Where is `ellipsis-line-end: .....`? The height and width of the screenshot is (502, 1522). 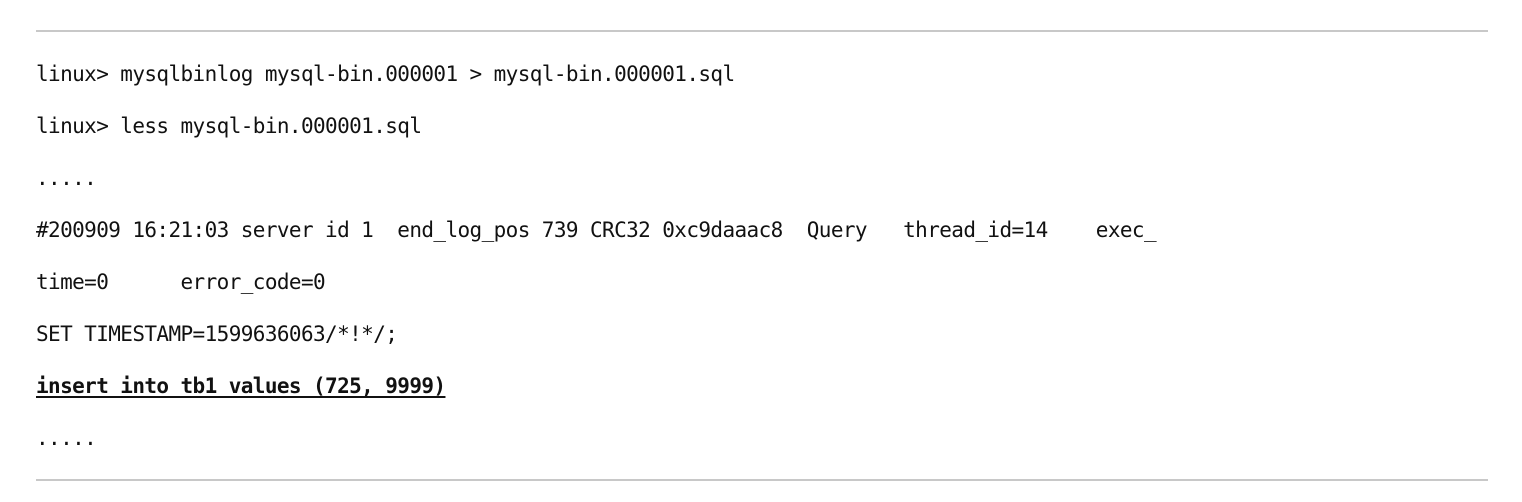
ellipsis-line-end: ..... is located at coordinates (66, 438).